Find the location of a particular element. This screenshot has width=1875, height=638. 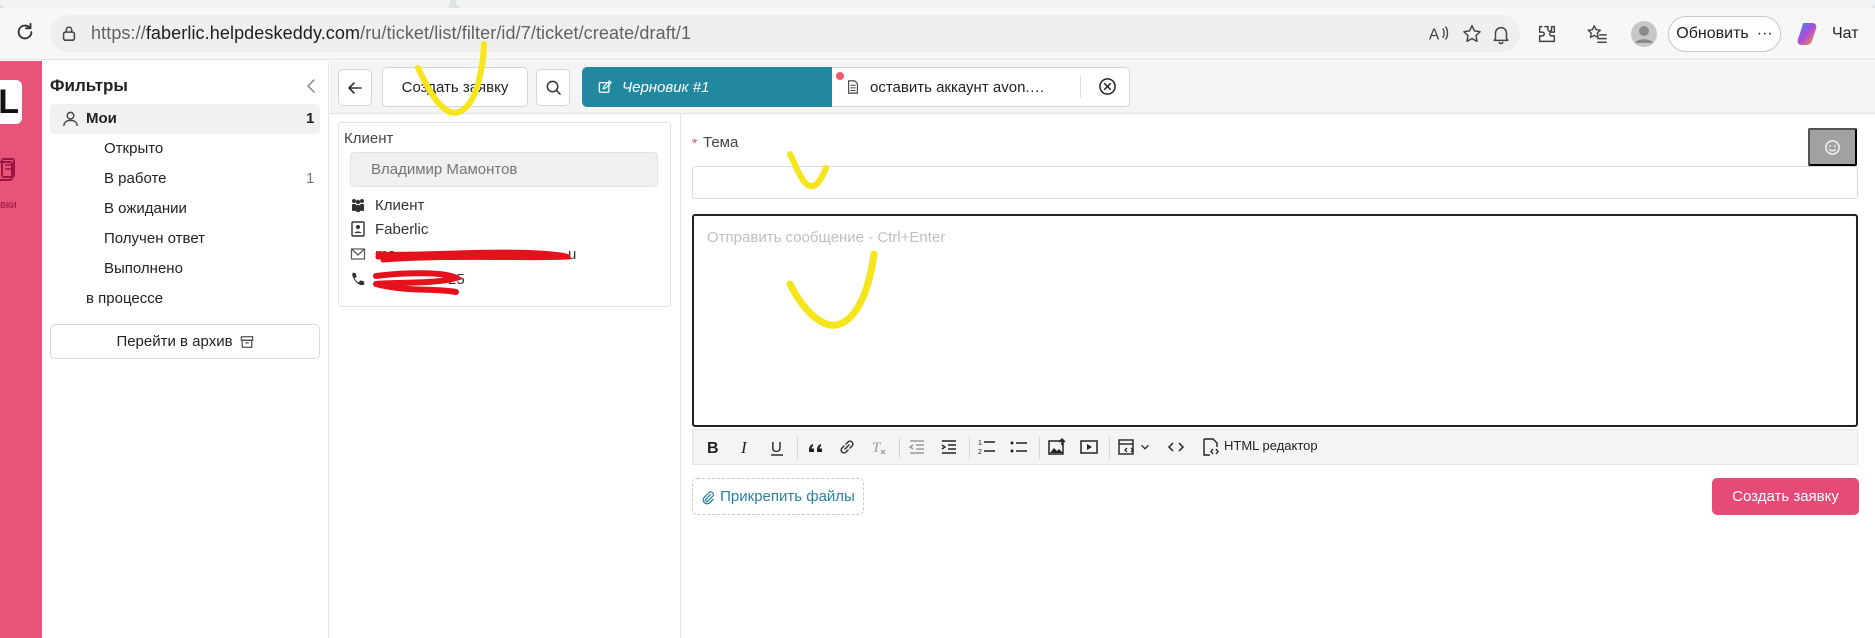

company-card-icon is located at coordinates (358, 229).